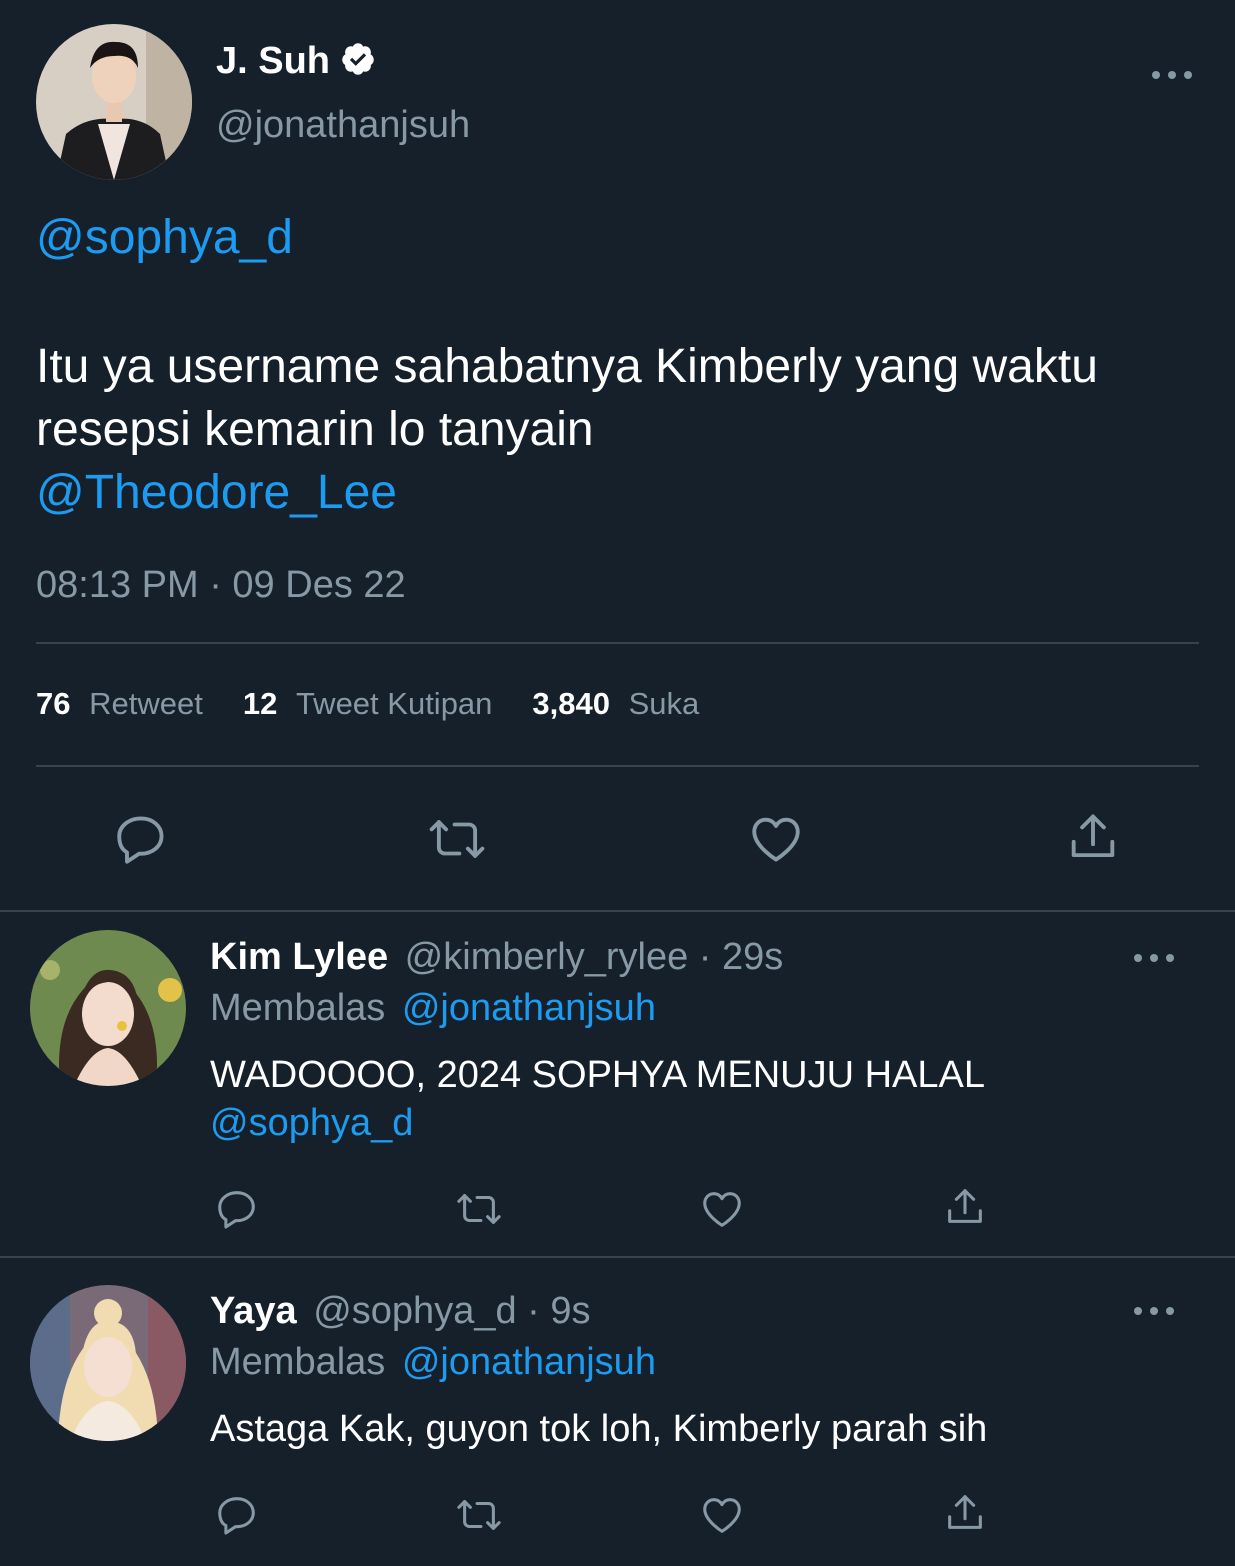  Describe the element at coordinates (394, 703) in the screenshot. I see `quote-label: Tweet Kutipan` at that location.